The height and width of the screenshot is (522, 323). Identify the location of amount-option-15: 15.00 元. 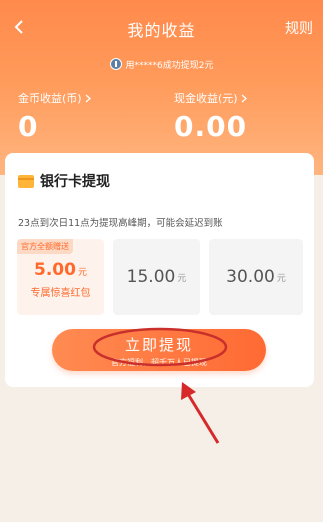
(156, 277).